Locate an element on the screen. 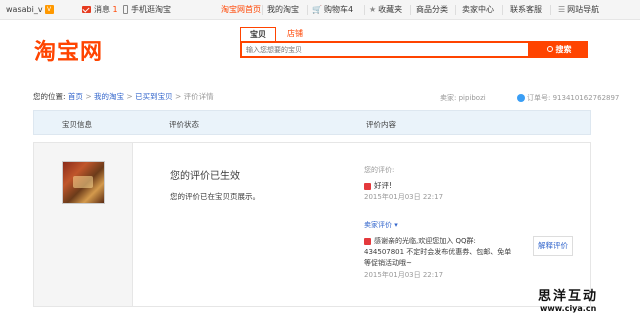  tab-items: 宝贝 is located at coordinates (258, 34).